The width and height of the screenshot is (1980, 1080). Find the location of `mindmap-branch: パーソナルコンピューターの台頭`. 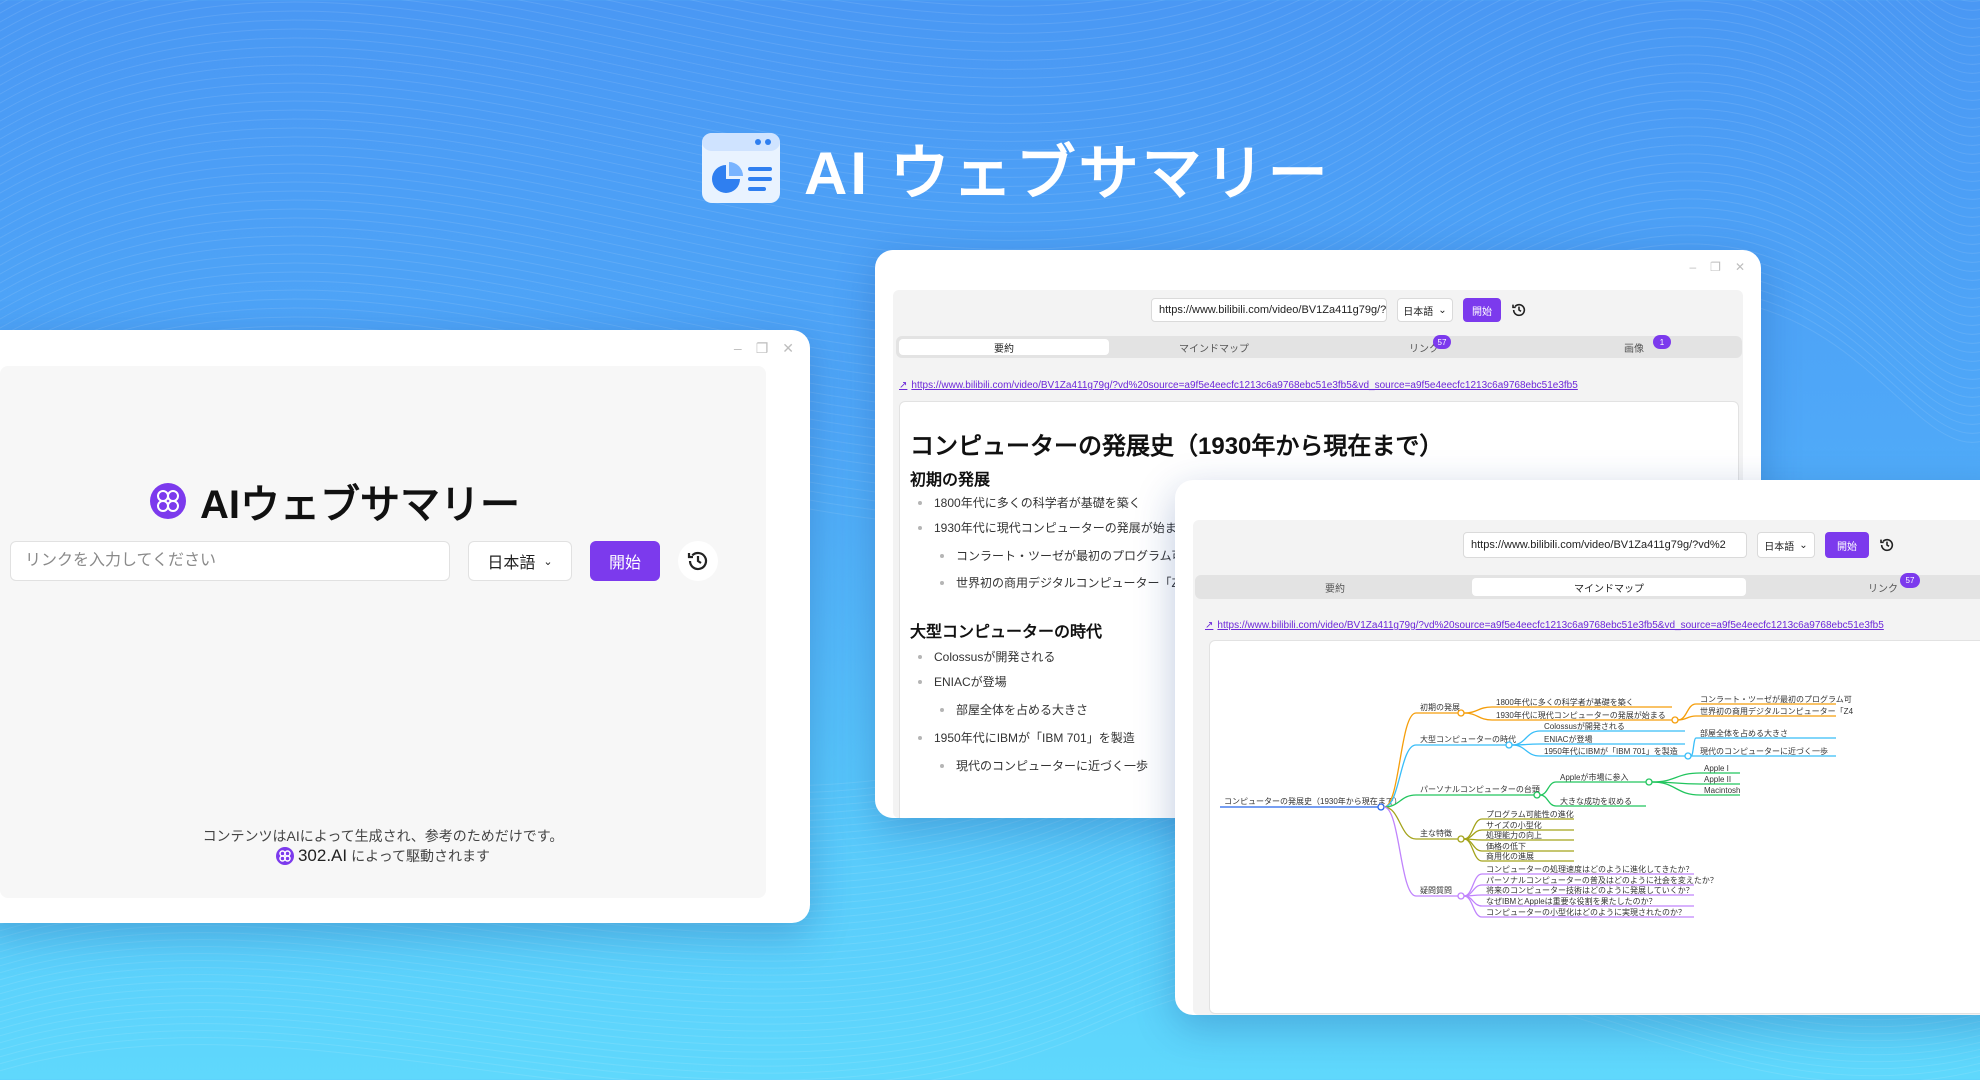

mindmap-branch: パーソナルコンピューターの台頭 is located at coordinates (1480, 789).